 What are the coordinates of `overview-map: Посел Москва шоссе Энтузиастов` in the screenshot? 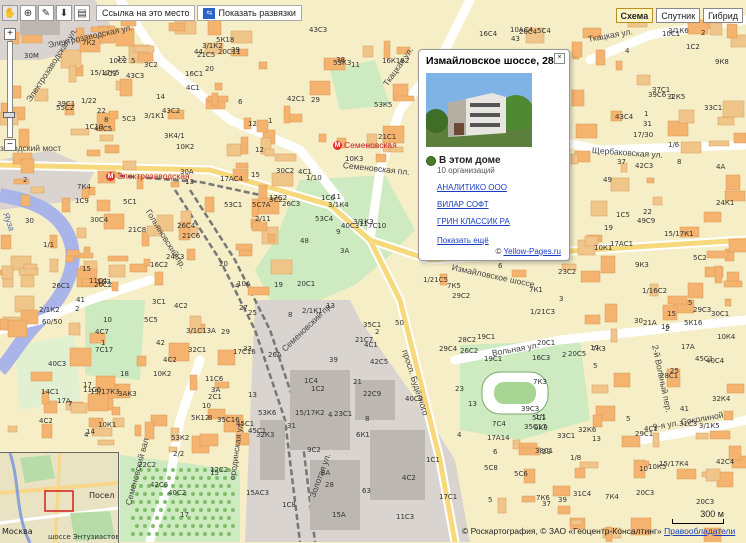 It's located at (59, 497).